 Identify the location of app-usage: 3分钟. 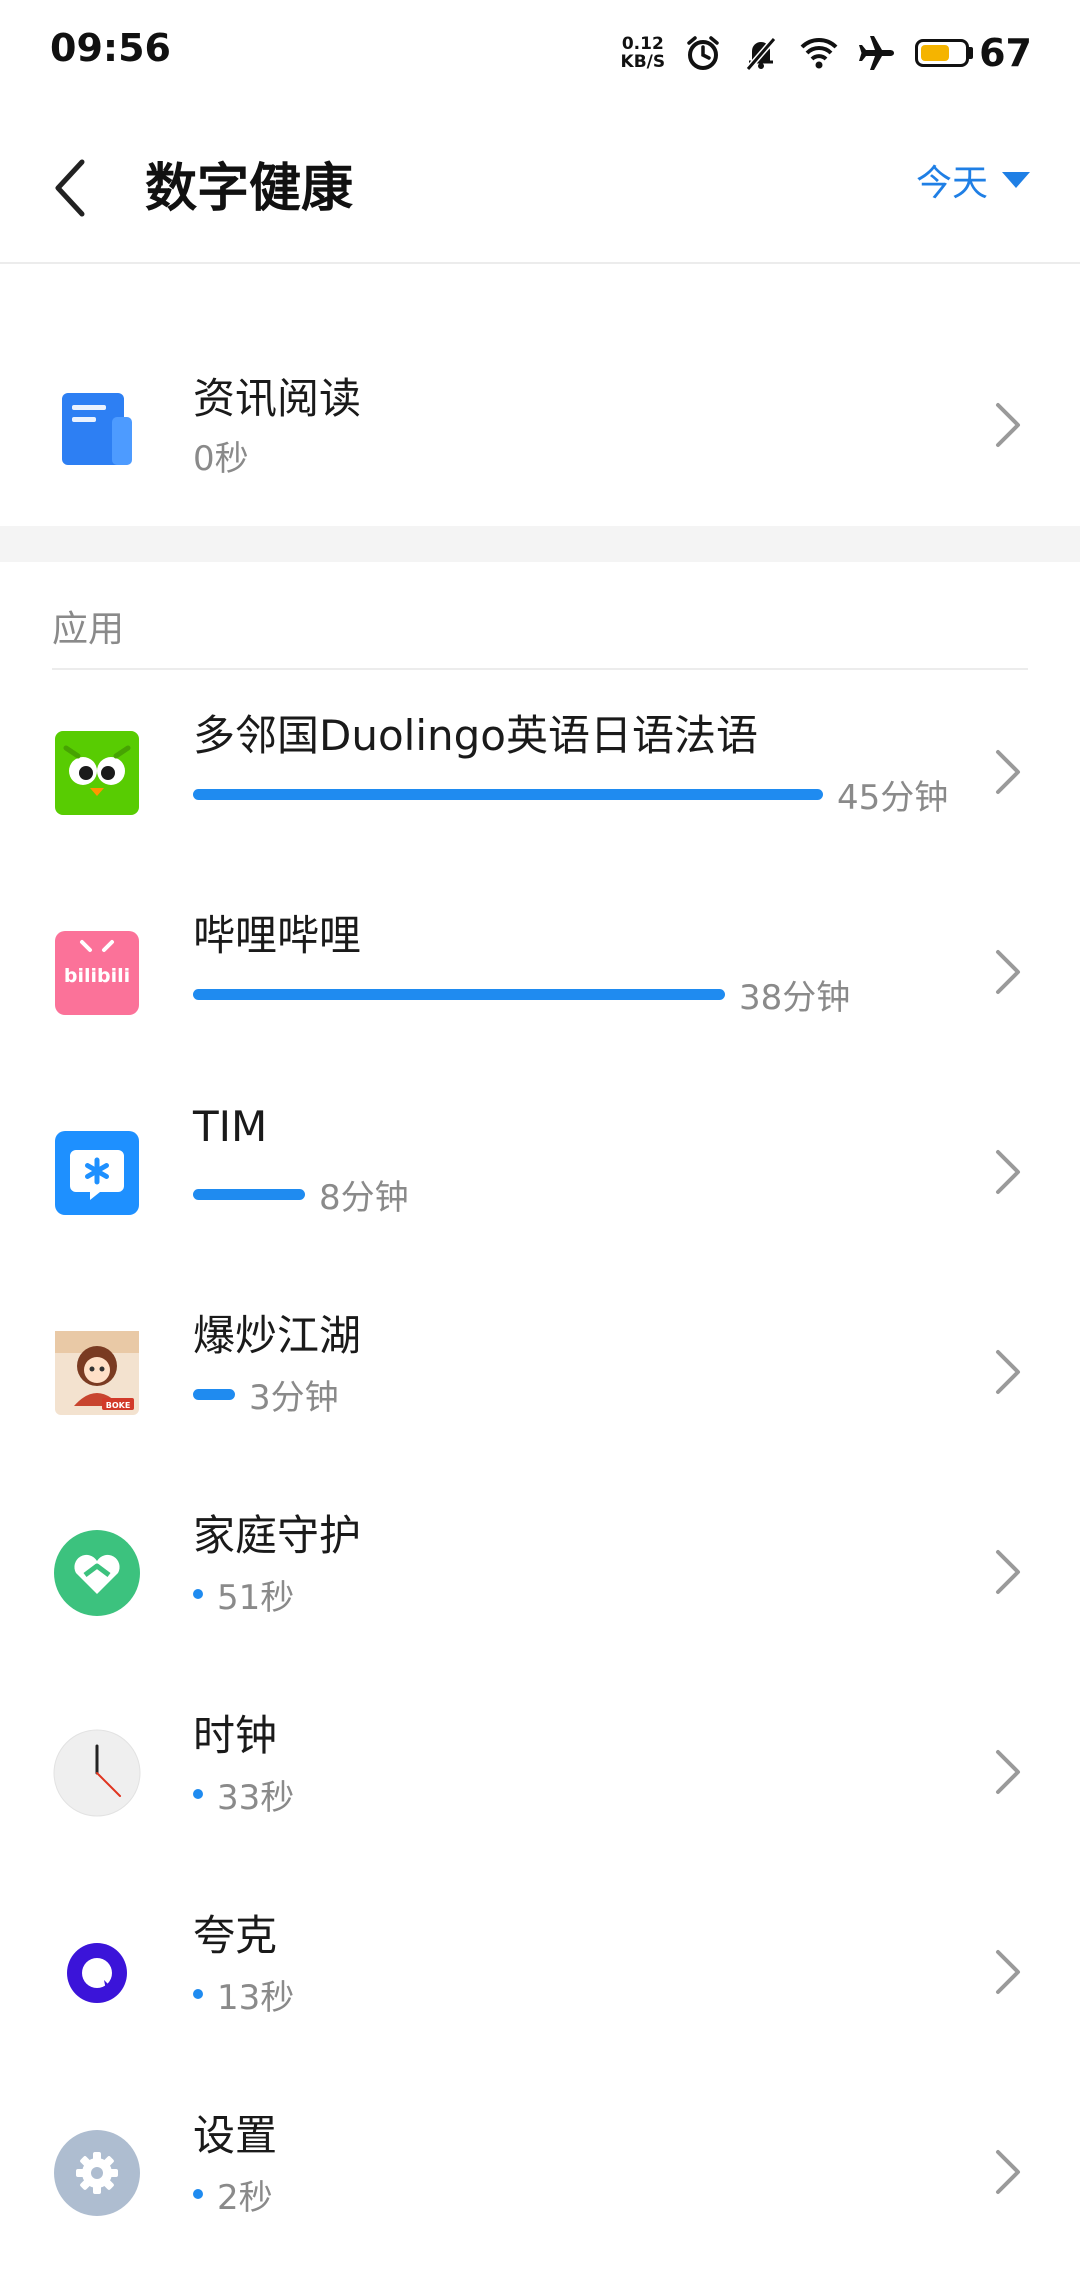
(266, 1395).